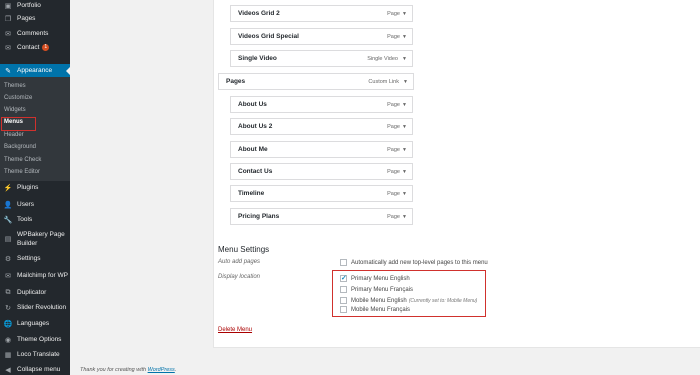  I want to click on sidebar-item-label: Slider Revolution, so click(42, 307).